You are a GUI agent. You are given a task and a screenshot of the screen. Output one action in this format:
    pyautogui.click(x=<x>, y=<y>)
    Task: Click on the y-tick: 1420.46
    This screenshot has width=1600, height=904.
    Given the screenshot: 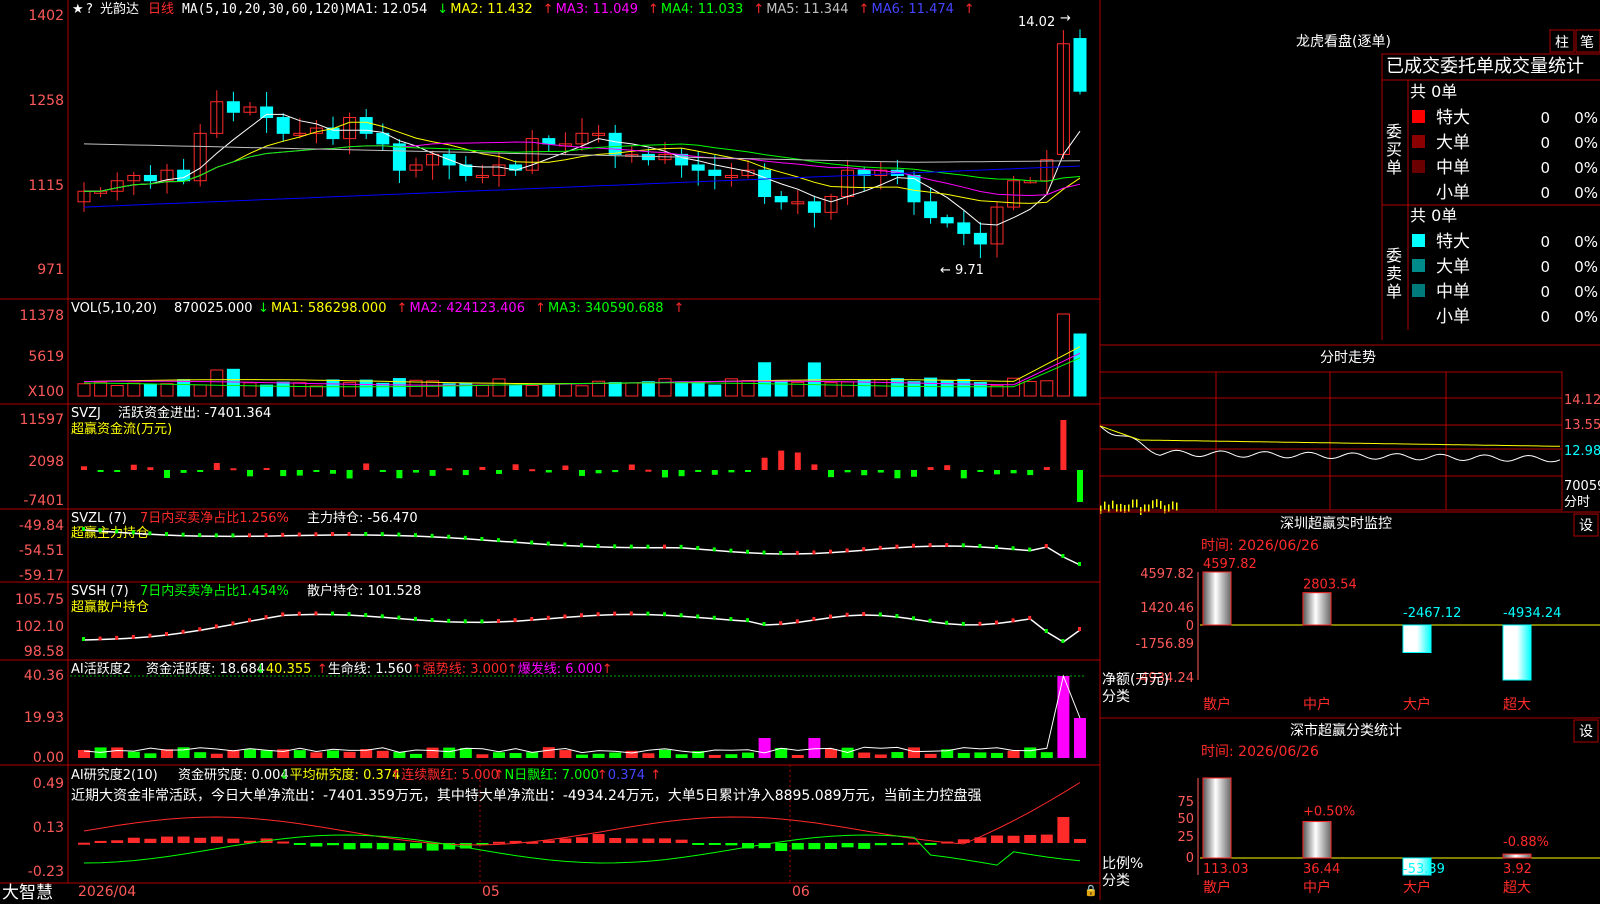 What is the action you would take?
    pyautogui.click(x=1167, y=608)
    